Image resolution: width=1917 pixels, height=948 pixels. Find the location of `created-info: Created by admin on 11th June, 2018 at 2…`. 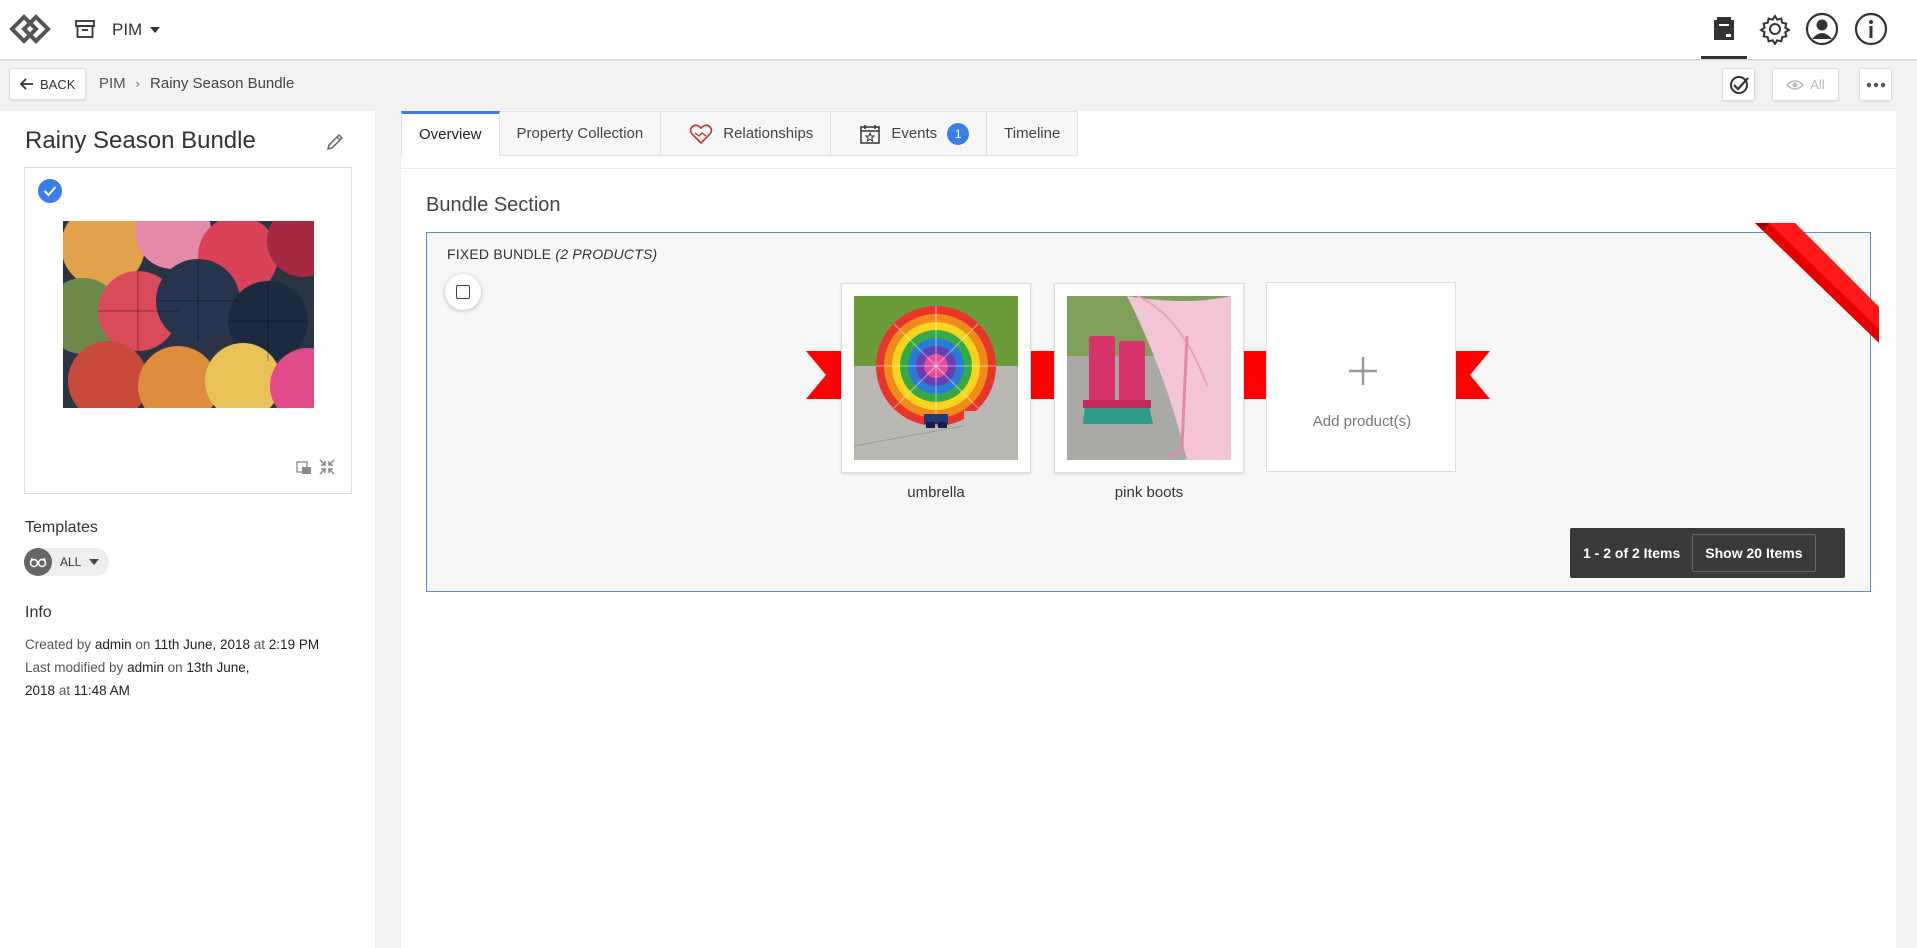

created-info: Created by admin on 11th June, 2018 at 2… is located at coordinates (172, 644).